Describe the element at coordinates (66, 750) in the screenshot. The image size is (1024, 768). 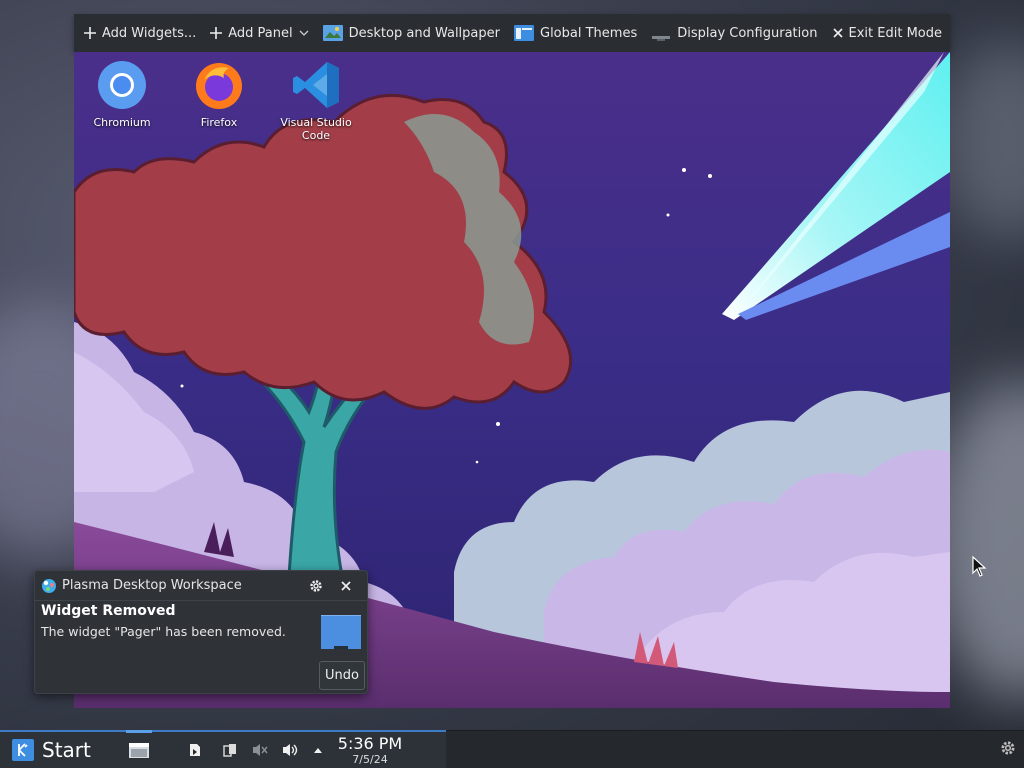
I see `start-label: Start` at that location.